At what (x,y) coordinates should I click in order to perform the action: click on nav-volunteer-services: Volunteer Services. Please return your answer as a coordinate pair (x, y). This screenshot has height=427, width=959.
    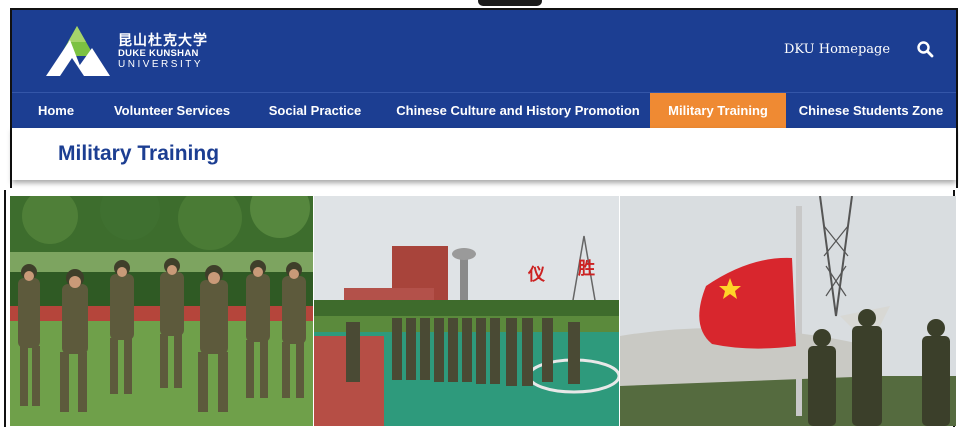
    Looking at the image, I should click on (172, 111).